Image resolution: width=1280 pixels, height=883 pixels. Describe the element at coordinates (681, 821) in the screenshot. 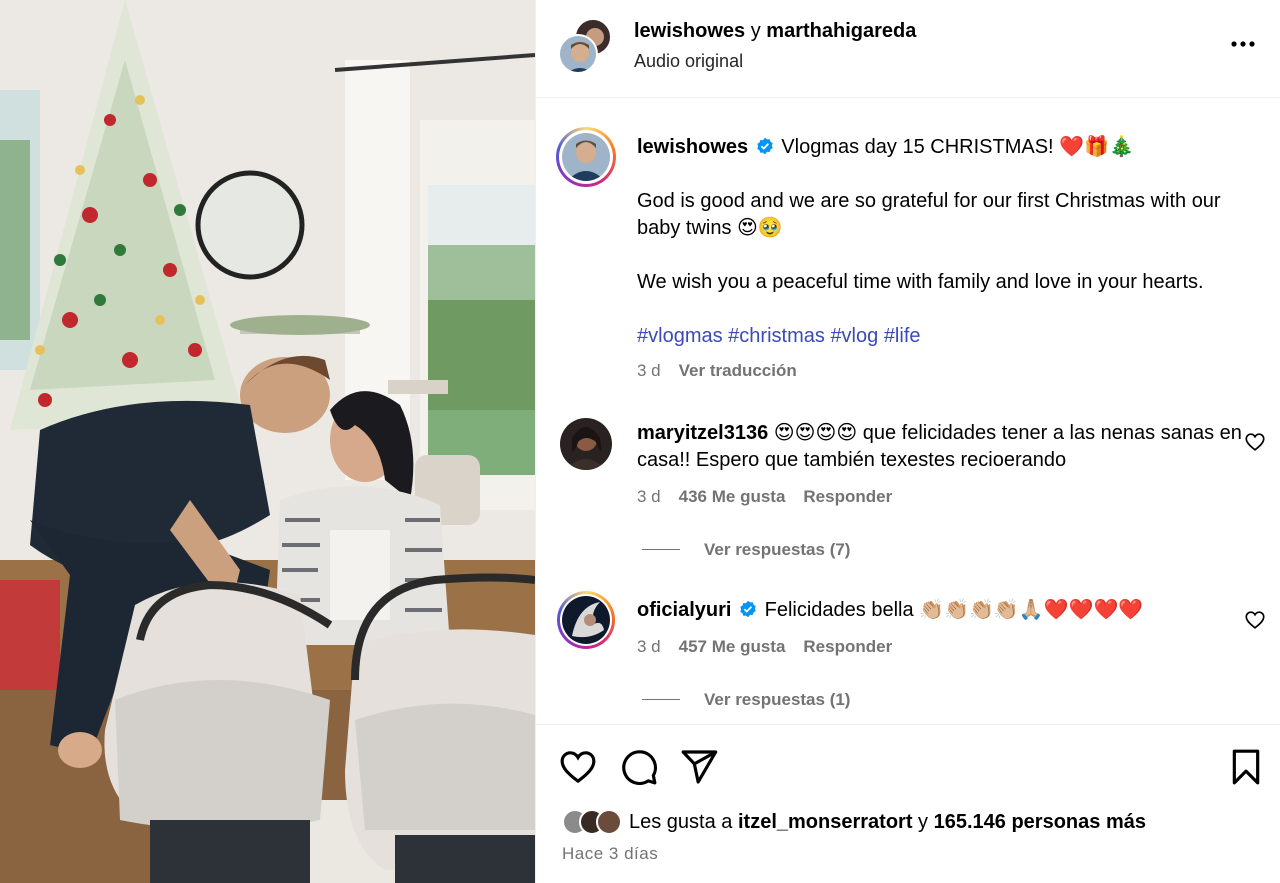

I see `likes-prefix: Les gusta a` at that location.